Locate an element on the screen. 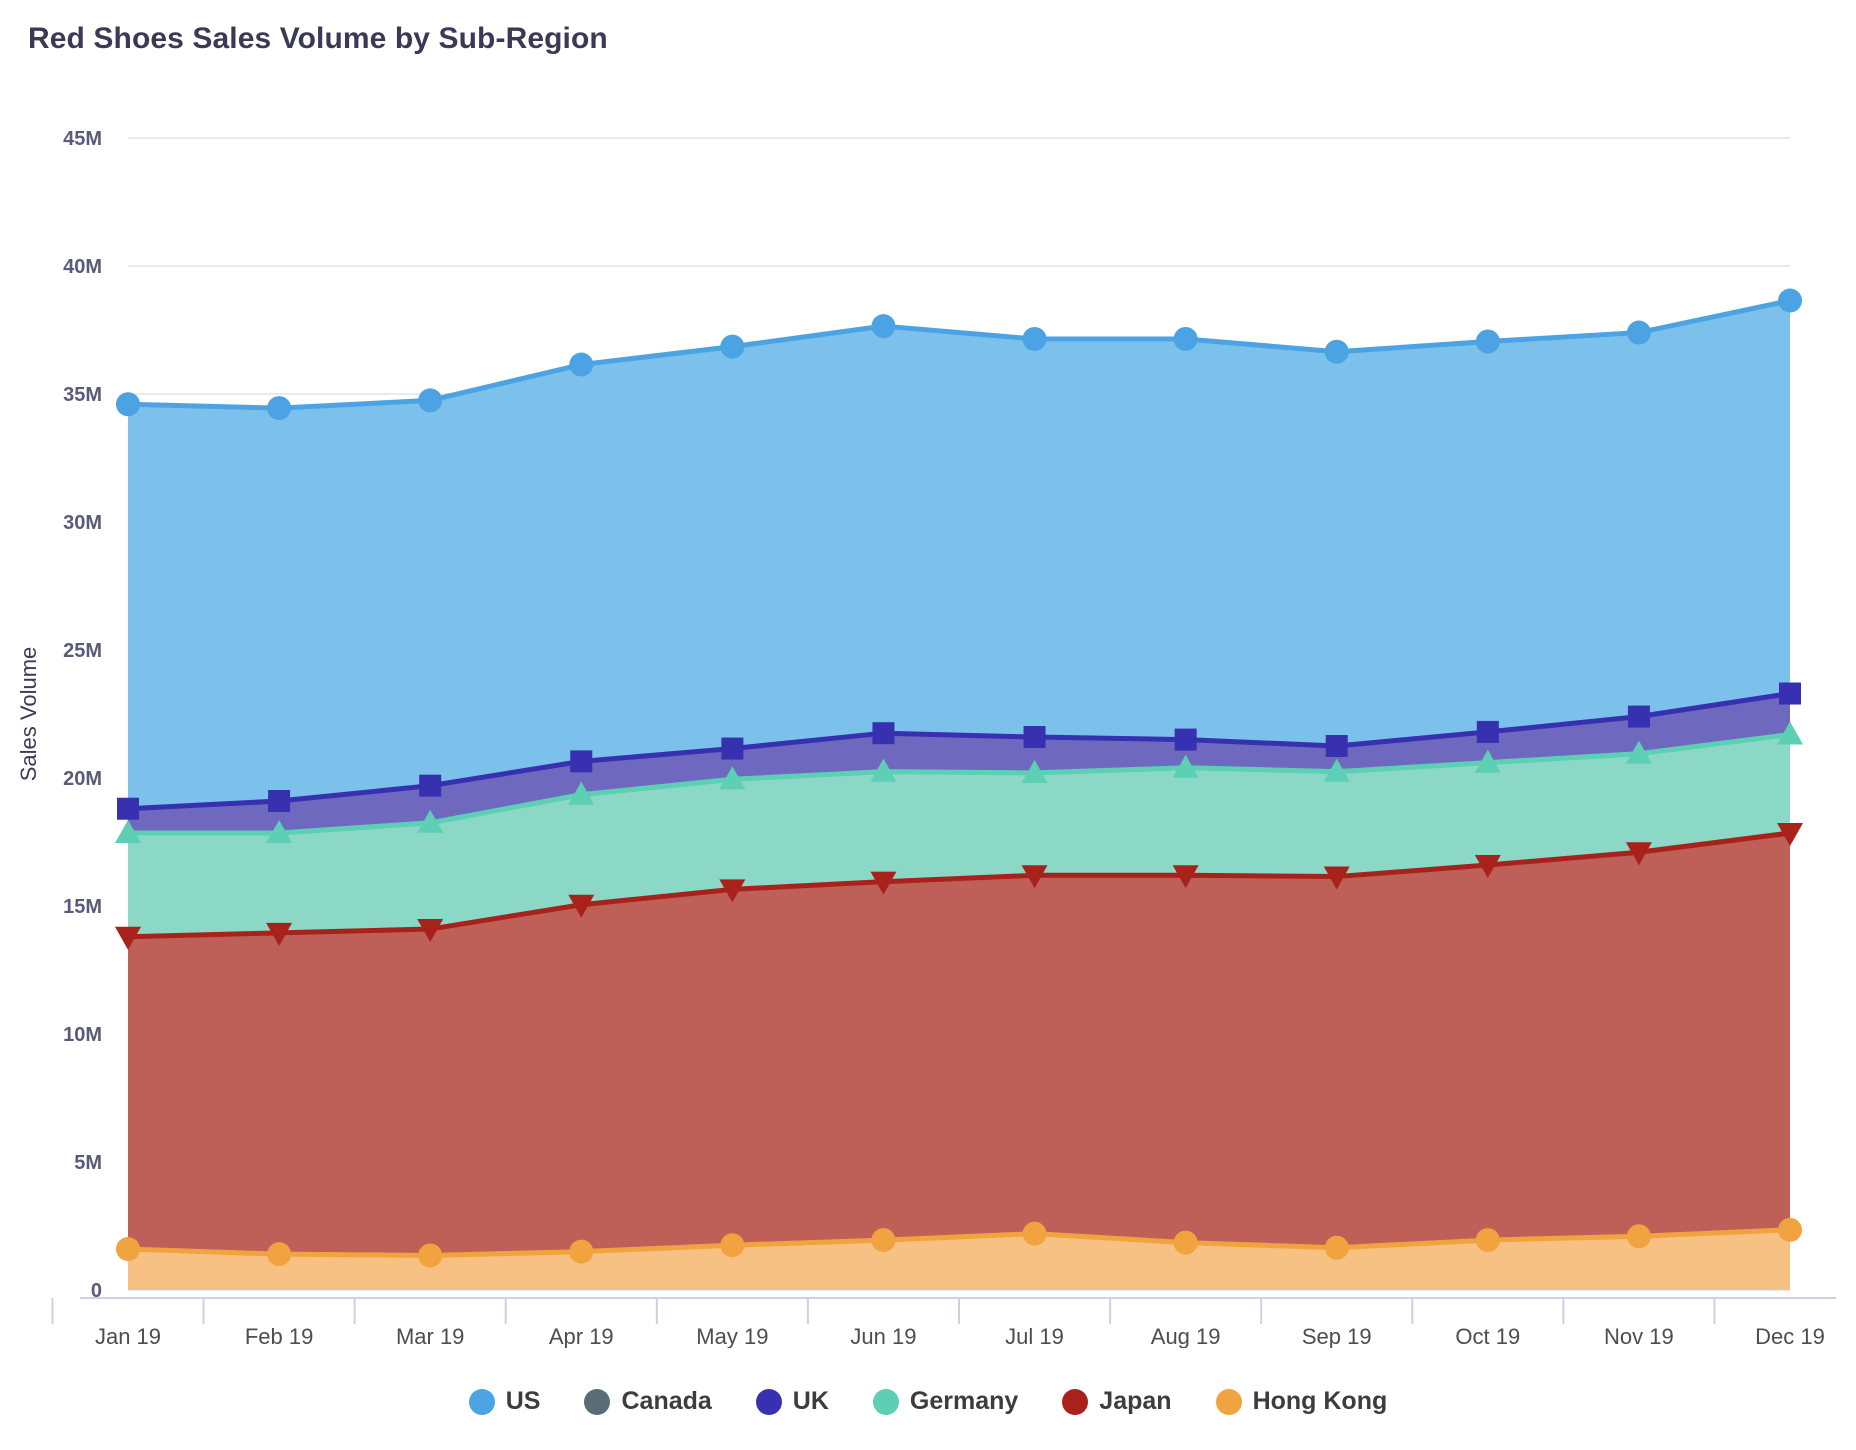  x-axis-tick-label: Mar 19 is located at coordinates (430, 1336).